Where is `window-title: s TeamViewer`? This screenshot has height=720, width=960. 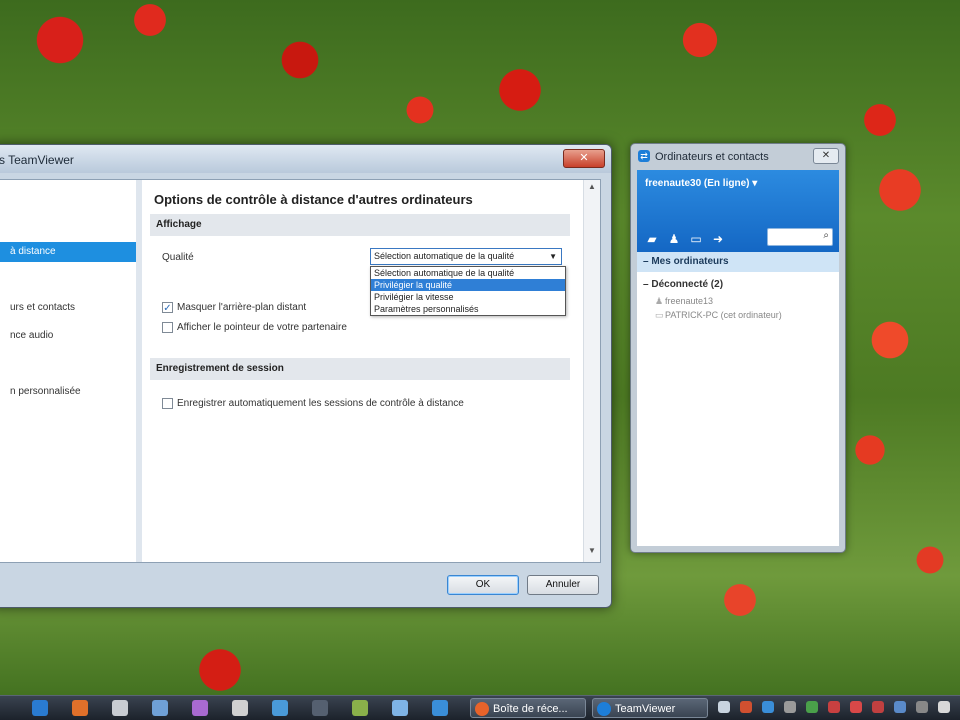
window-title: s TeamViewer is located at coordinates (37, 160).